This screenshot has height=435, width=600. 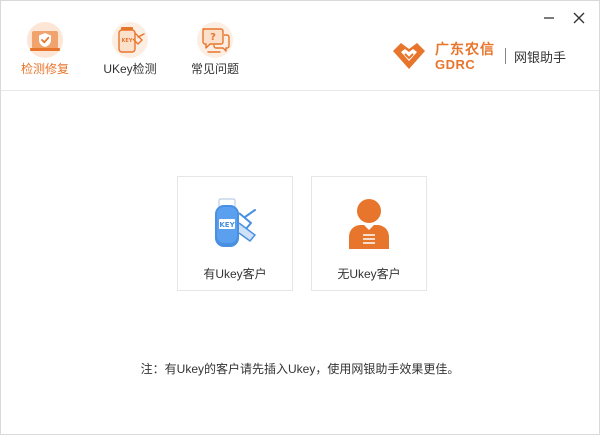 What do you see at coordinates (369, 274) in the screenshot?
I see `card-label: 无Ukey客户` at bounding box center [369, 274].